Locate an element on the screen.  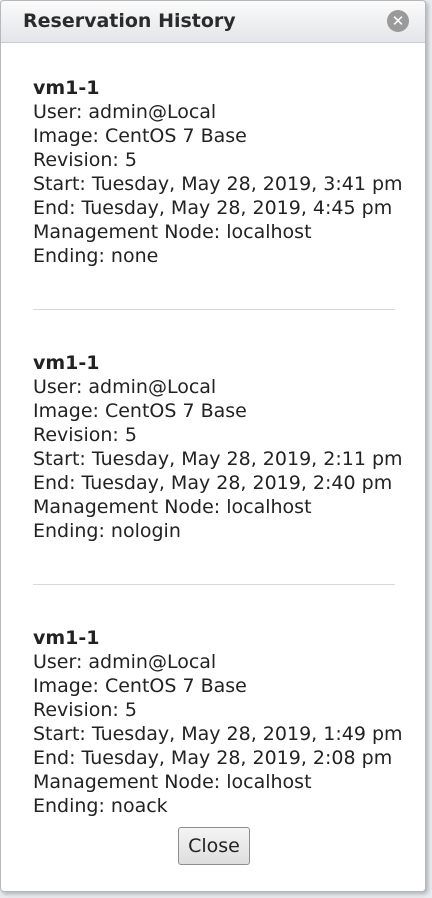
reservation-start: Start: Tuesday, May 28, 2019, 3:41 pm is located at coordinates (218, 184).